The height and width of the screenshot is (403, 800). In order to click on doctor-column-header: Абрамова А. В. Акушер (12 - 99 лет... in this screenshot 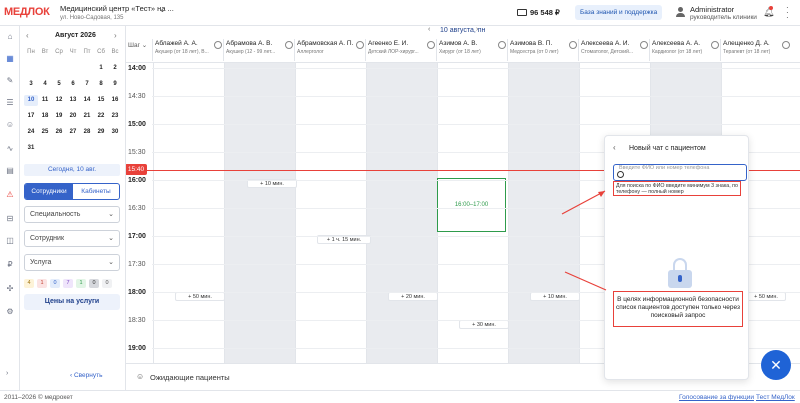, I will do `click(258, 50)`.